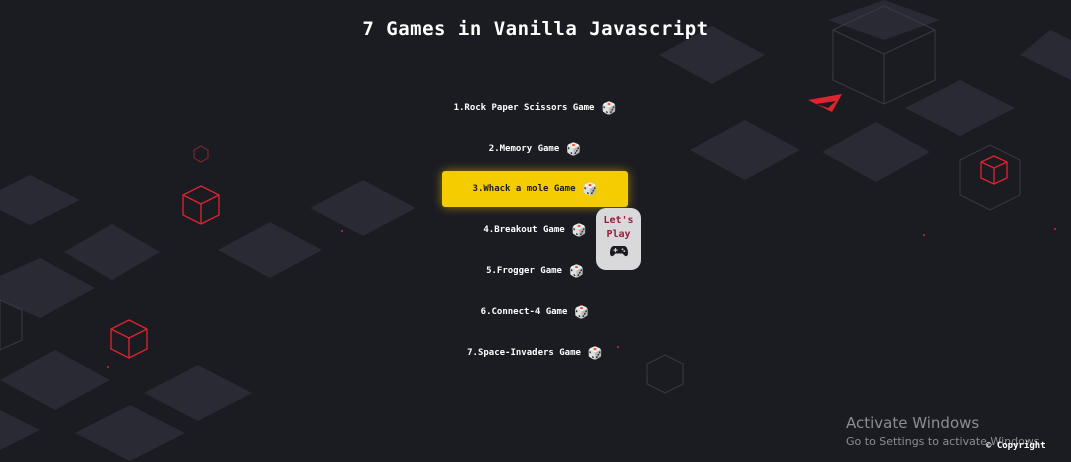  I want to click on menu-item-label: 3.Whack a mole Game, so click(524, 189).